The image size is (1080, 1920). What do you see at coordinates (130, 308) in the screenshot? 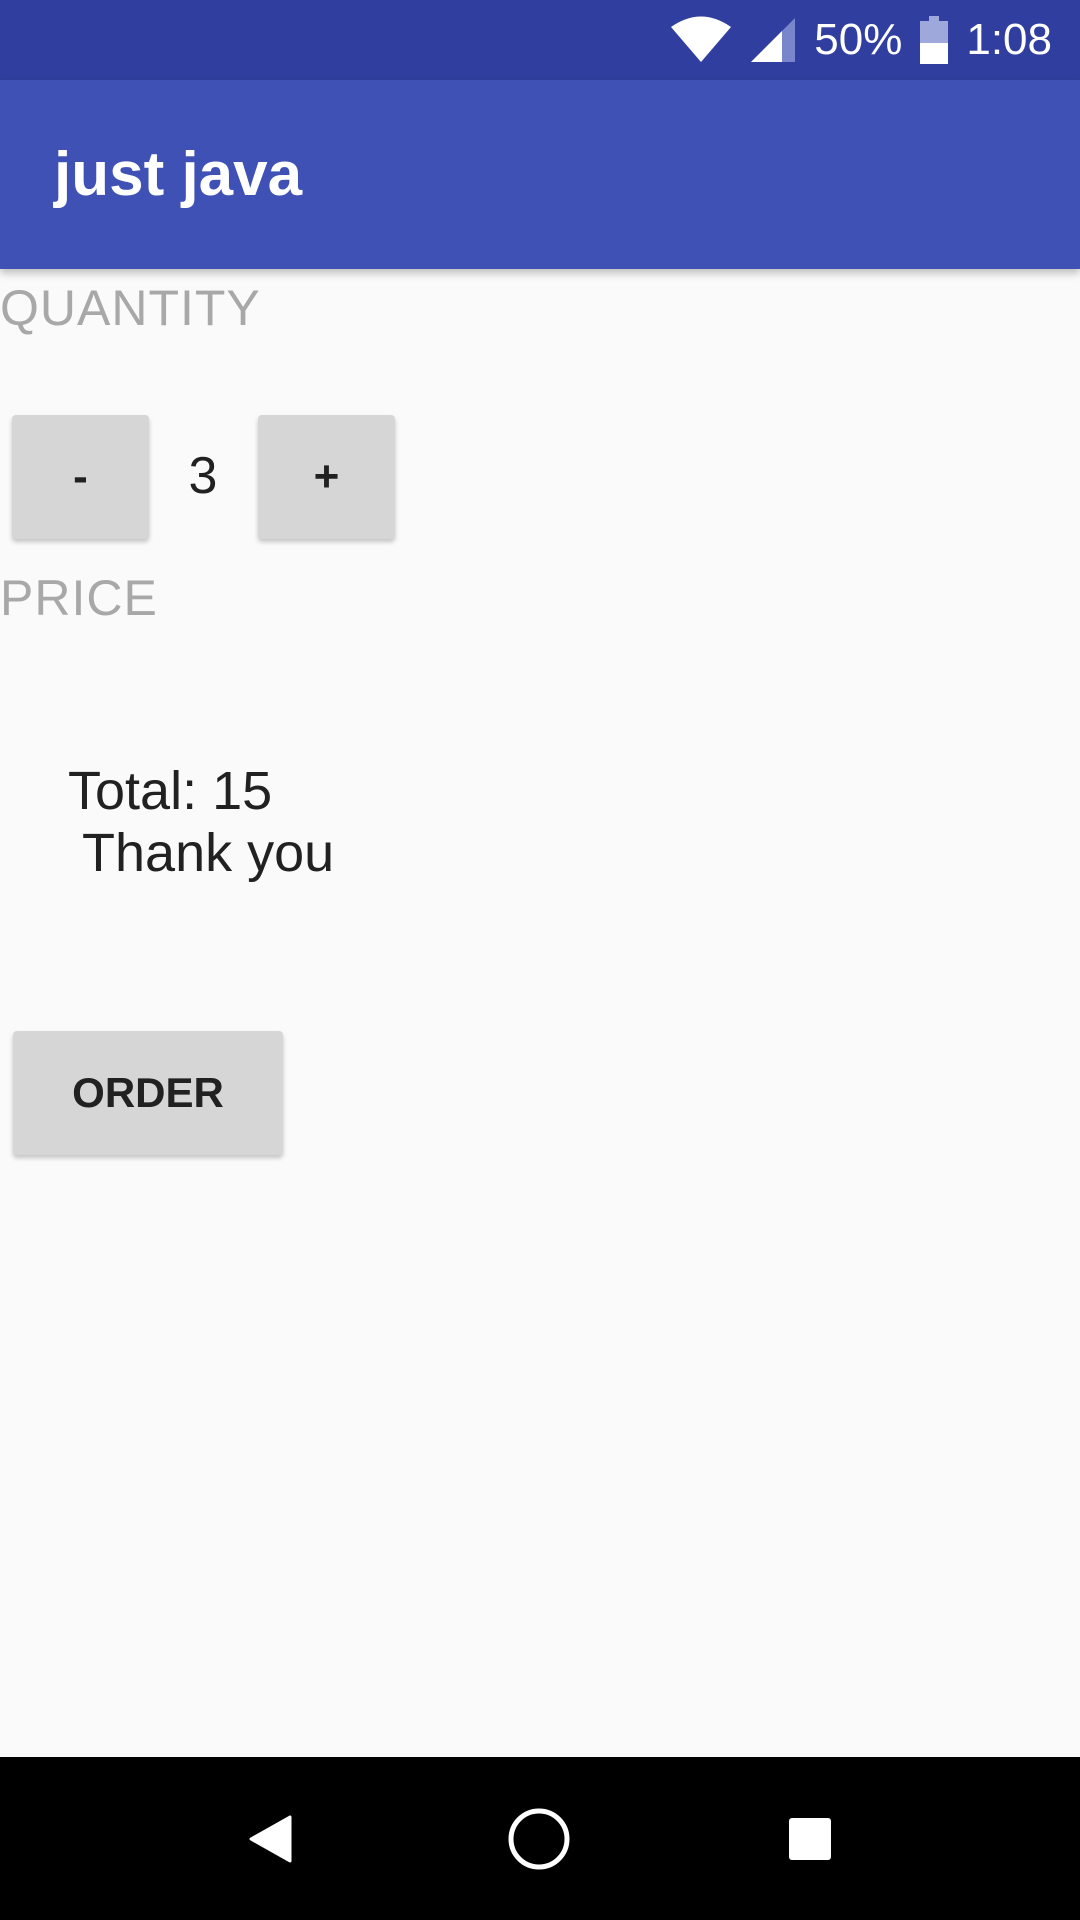
I see `quantity-header: QUANTITY` at bounding box center [130, 308].